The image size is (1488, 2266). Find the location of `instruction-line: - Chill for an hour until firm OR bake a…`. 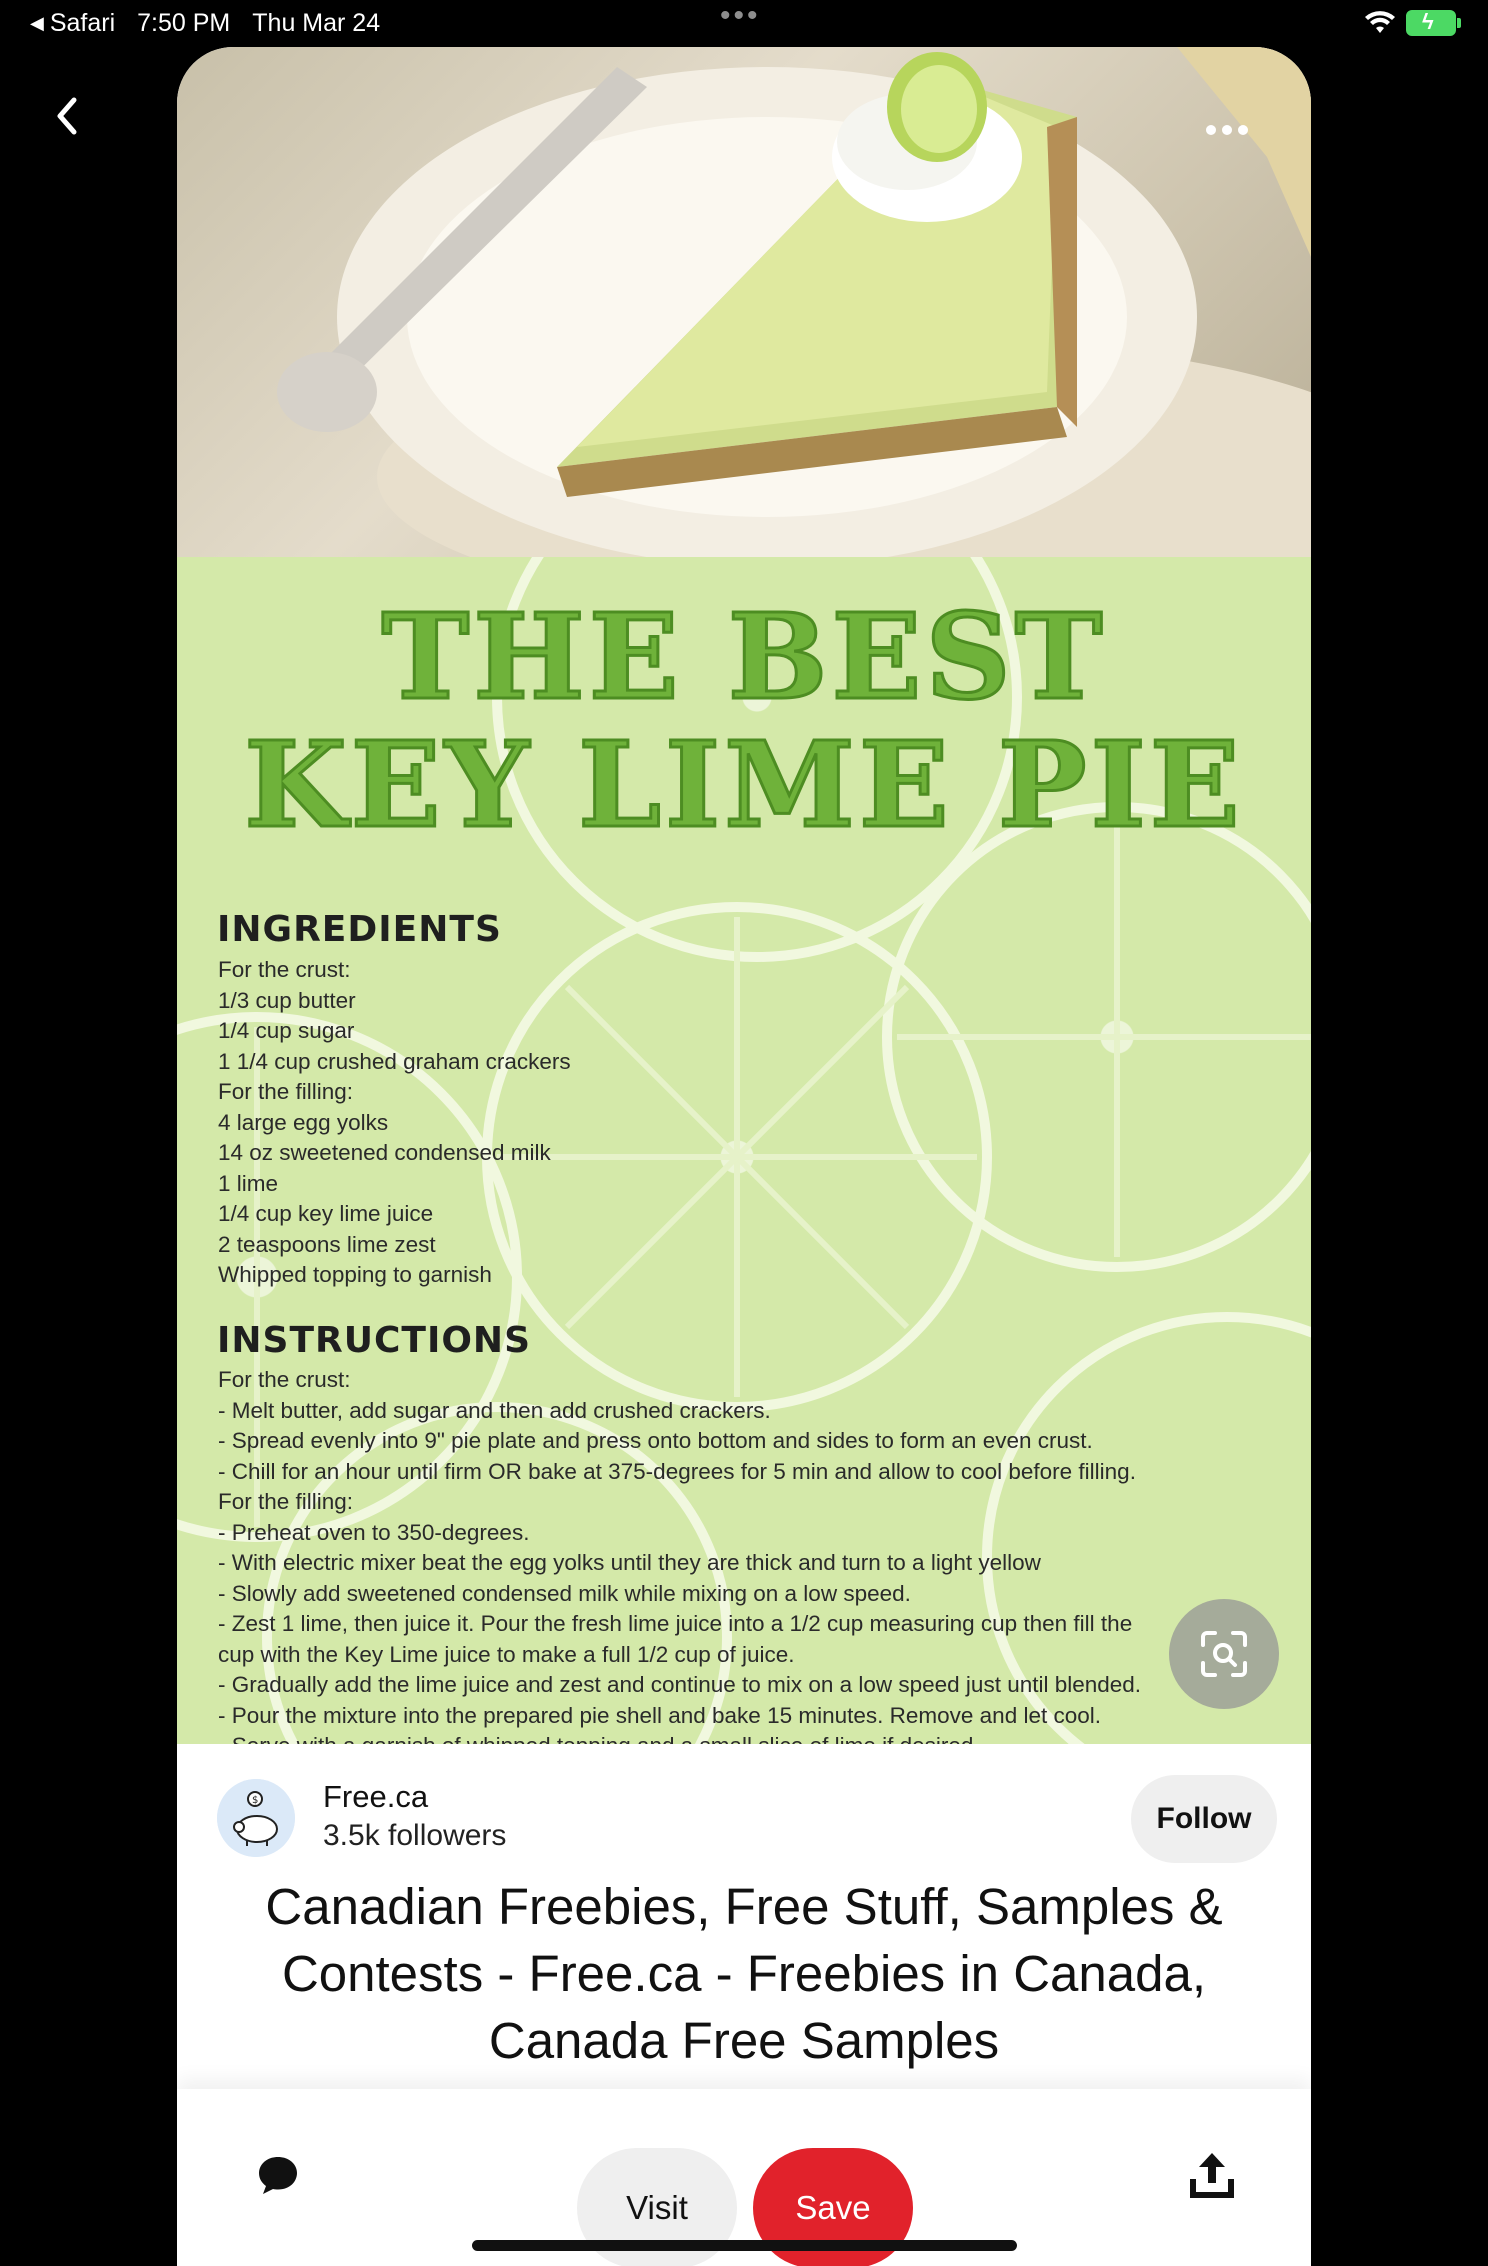

instruction-line: - Chill for an hour until firm OR bake a… is located at coordinates (677, 1471).